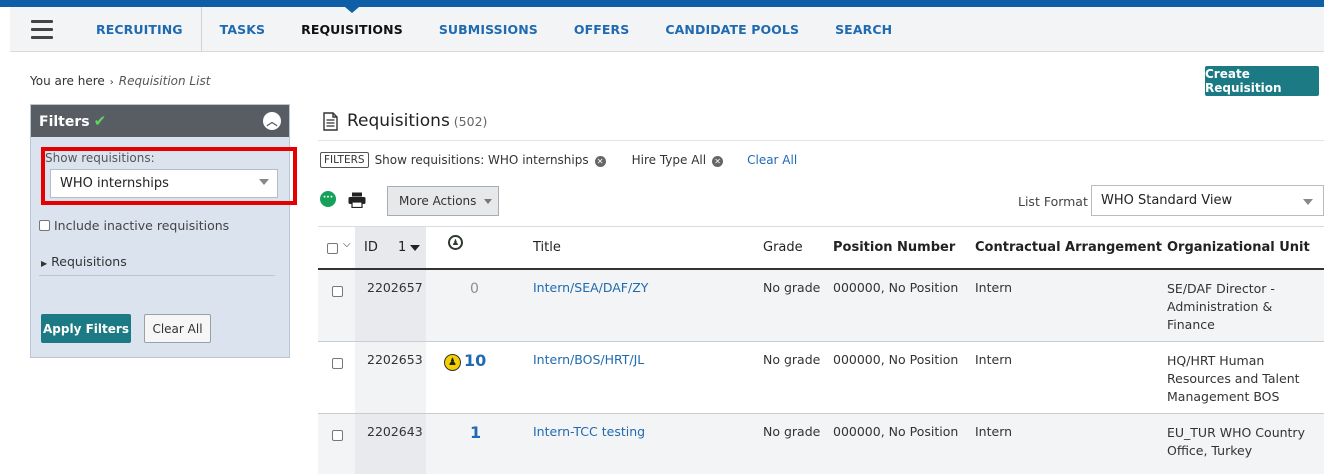 The image size is (1324, 474). Describe the element at coordinates (100, 121) in the screenshot. I see `checkmark-icon: ✔` at that location.